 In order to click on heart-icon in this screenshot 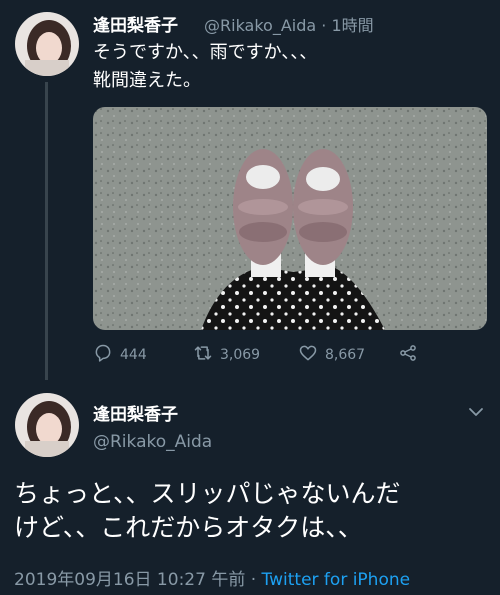, I will do `click(308, 355)`.